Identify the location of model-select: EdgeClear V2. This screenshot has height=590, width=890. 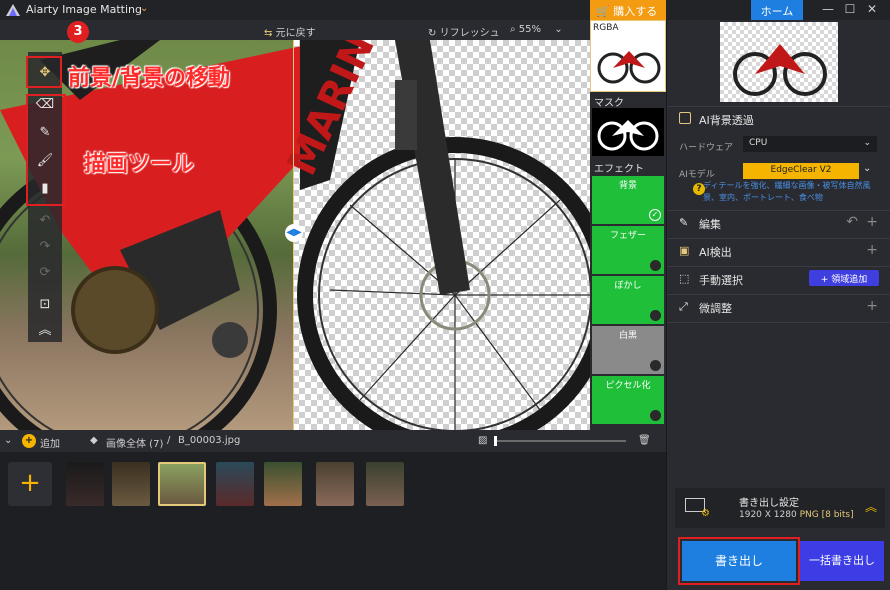
(801, 171).